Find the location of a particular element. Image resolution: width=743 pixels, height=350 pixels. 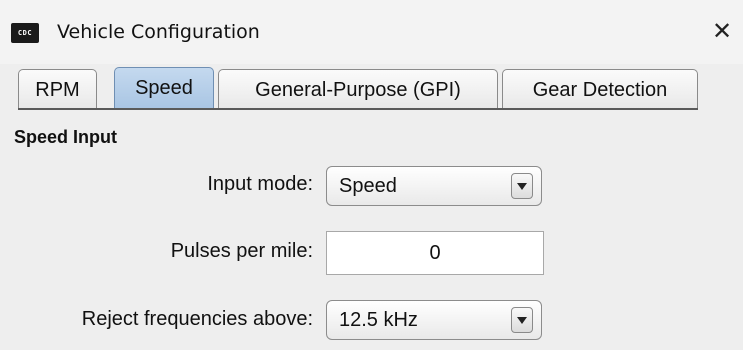

tab-general-purpose: General-Purpose (GPI) is located at coordinates (358, 89).